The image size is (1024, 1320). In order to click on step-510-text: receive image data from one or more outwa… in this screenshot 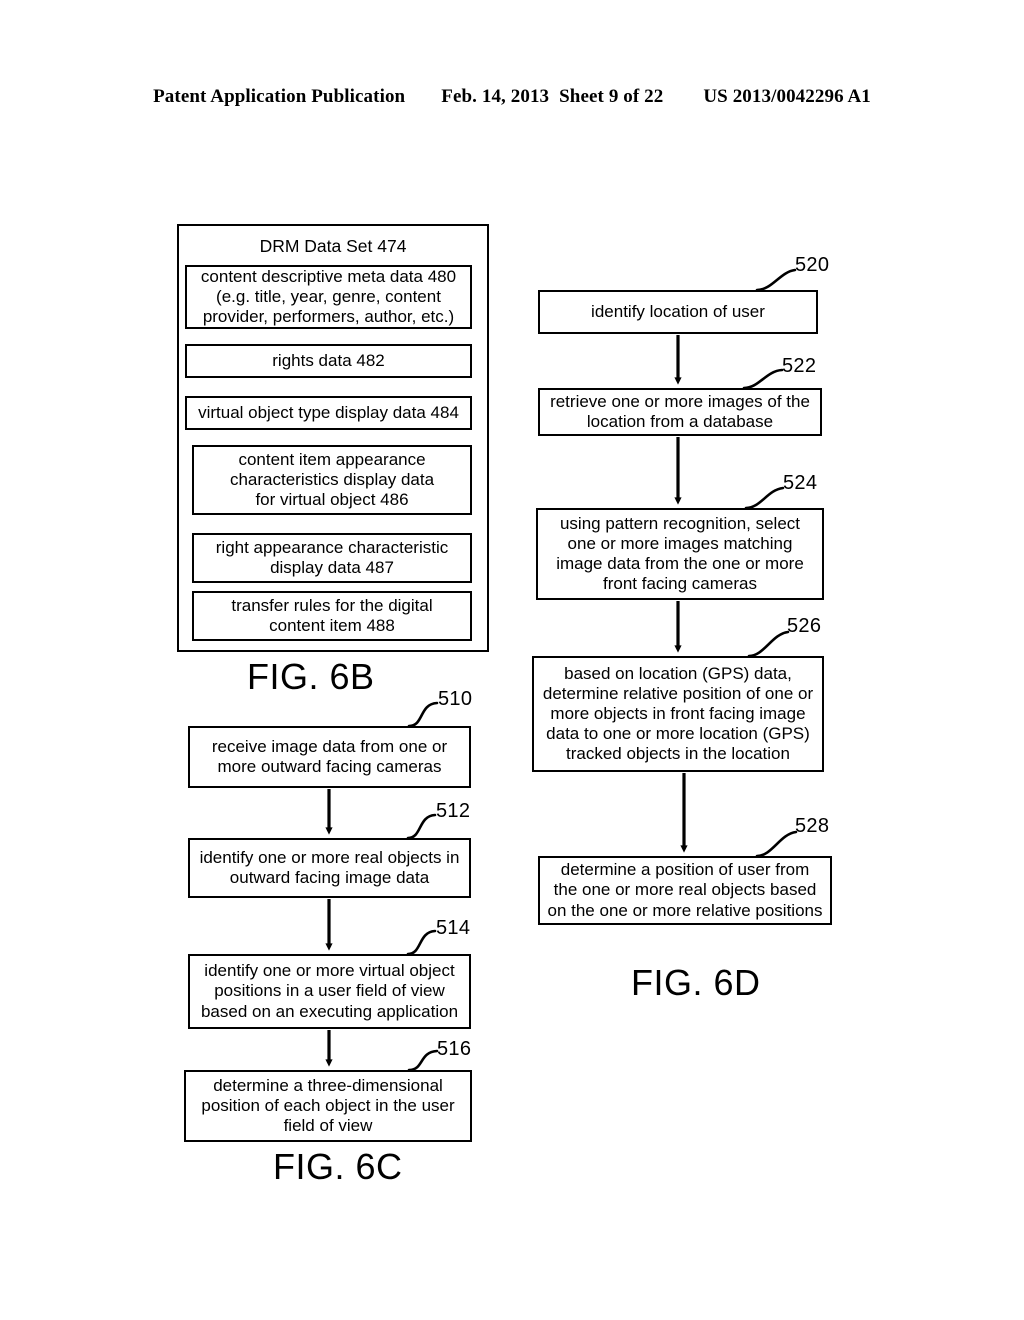, I will do `click(329, 756)`.